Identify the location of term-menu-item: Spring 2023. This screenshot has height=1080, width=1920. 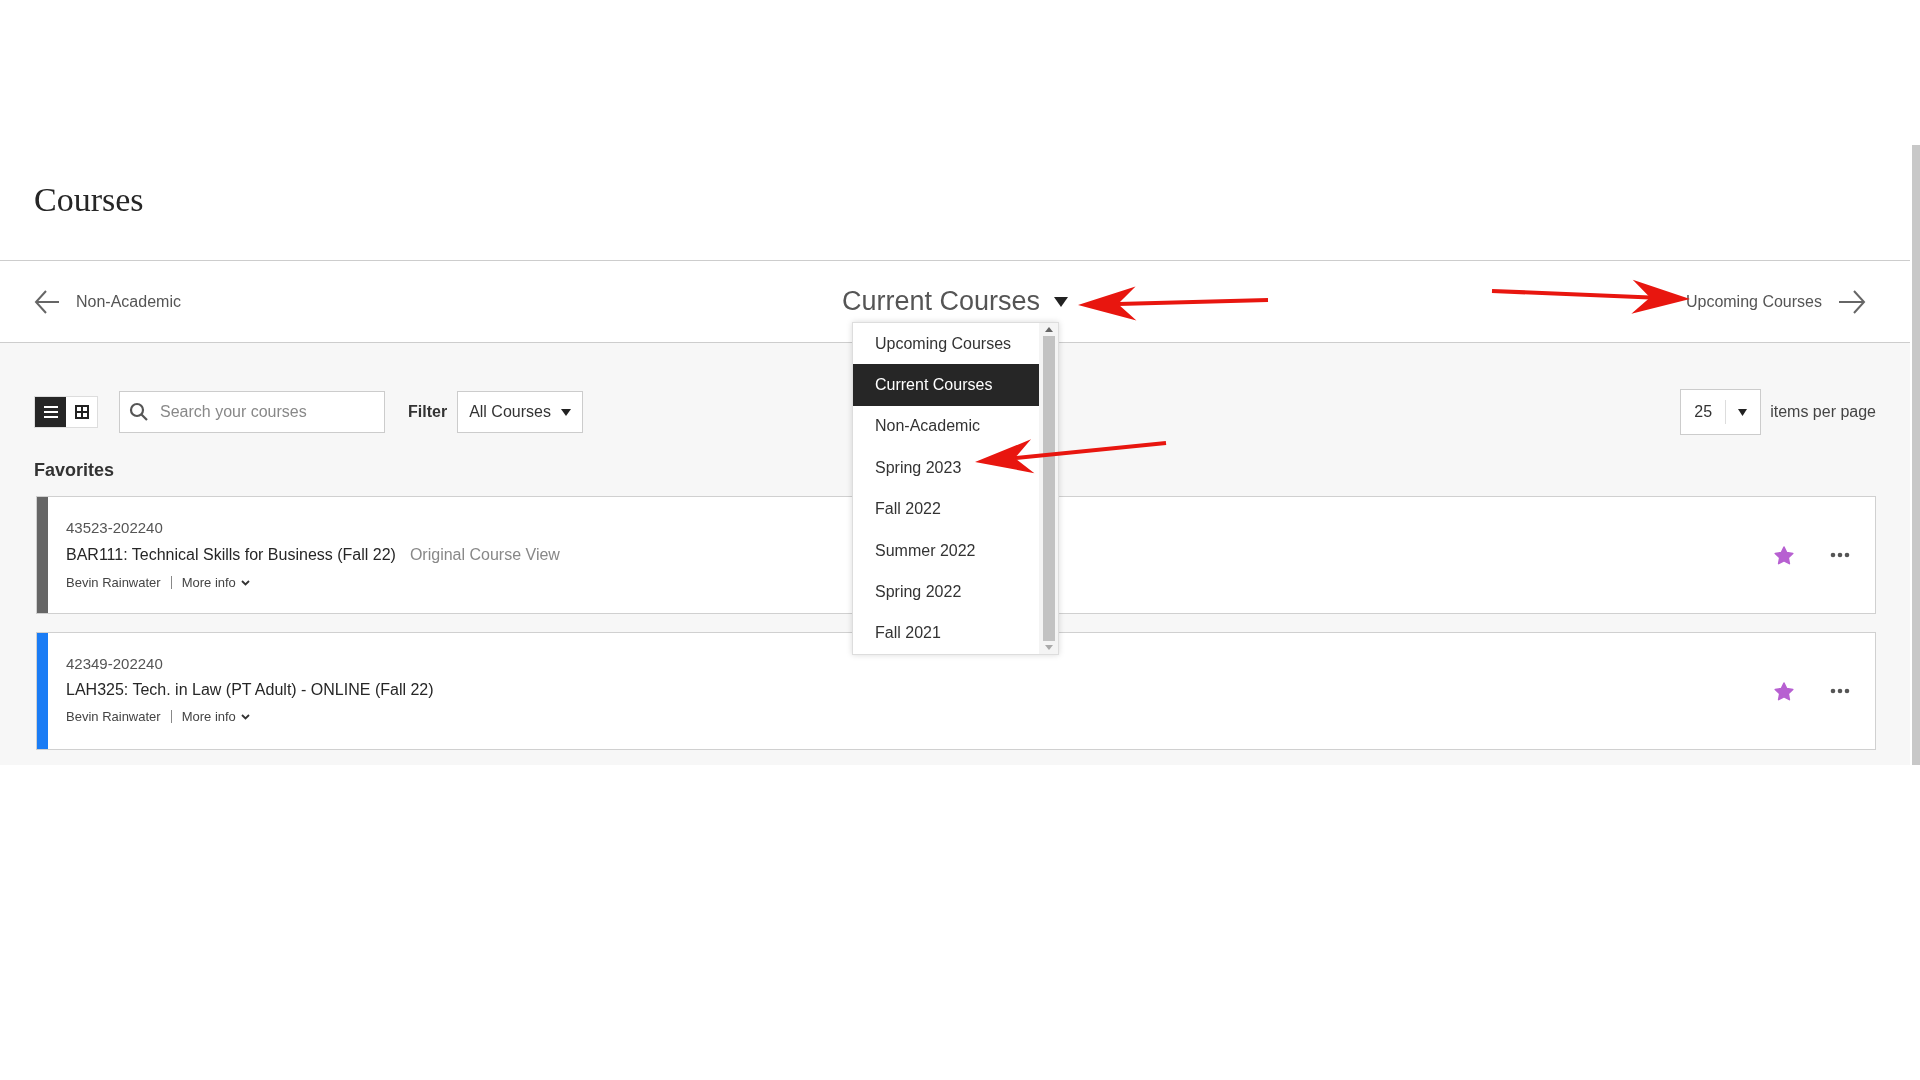
(946, 468).